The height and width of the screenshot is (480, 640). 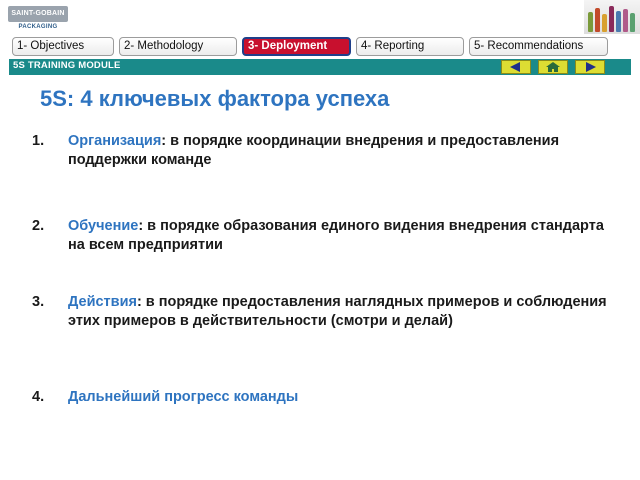 What do you see at coordinates (115, 141) in the screenshot?
I see `item-key: Организация` at bounding box center [115, 141].